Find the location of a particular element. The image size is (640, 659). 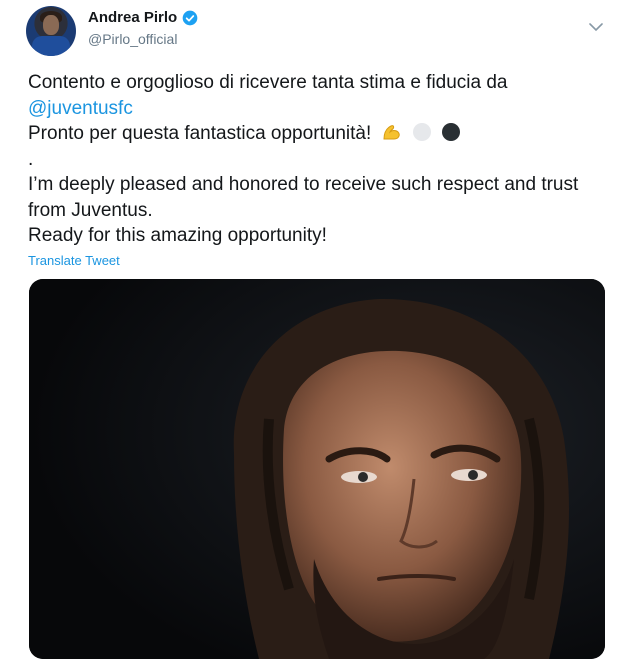

flexed-biceps-icon is located at coordinates (391, 132).